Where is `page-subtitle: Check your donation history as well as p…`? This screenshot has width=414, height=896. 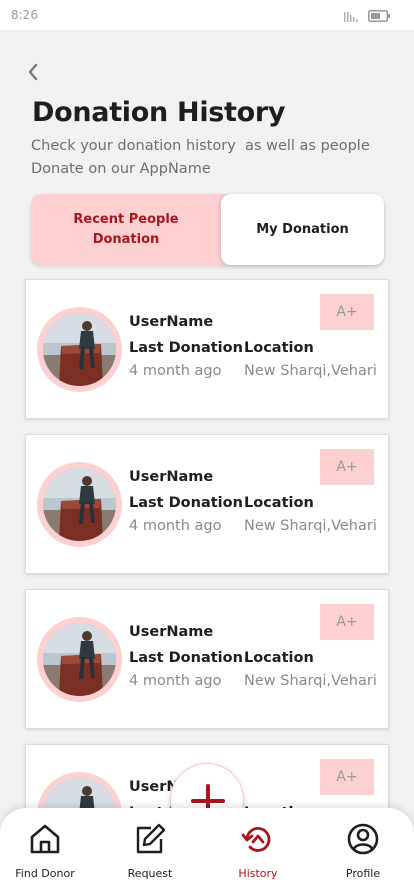 page-subtitle: Check your donation history as well as p… is located at coordinates (203, 157).